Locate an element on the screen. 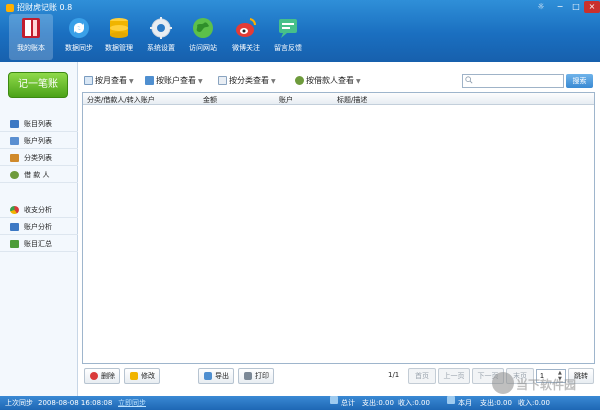 The image size is (600, 410). maximize-button: □ is located at coordinates (576, 7).